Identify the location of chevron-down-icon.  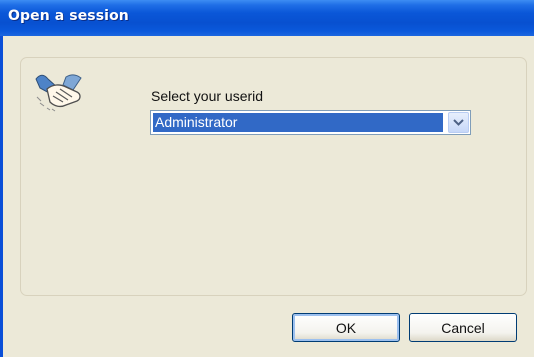
(458, 122).